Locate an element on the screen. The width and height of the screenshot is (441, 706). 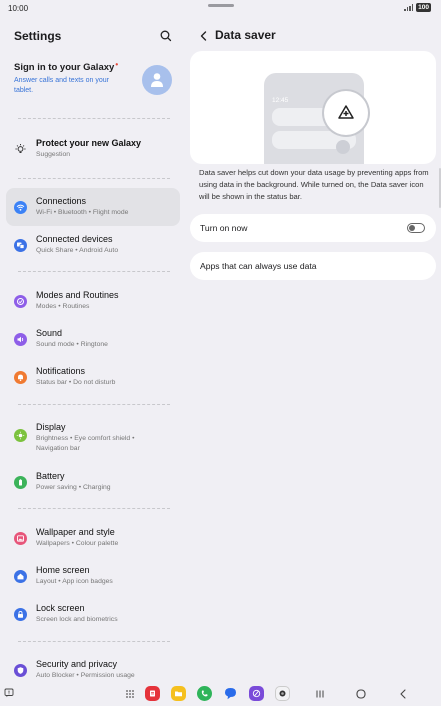
menu-title: Notifications is located at coordinates (61, 371).